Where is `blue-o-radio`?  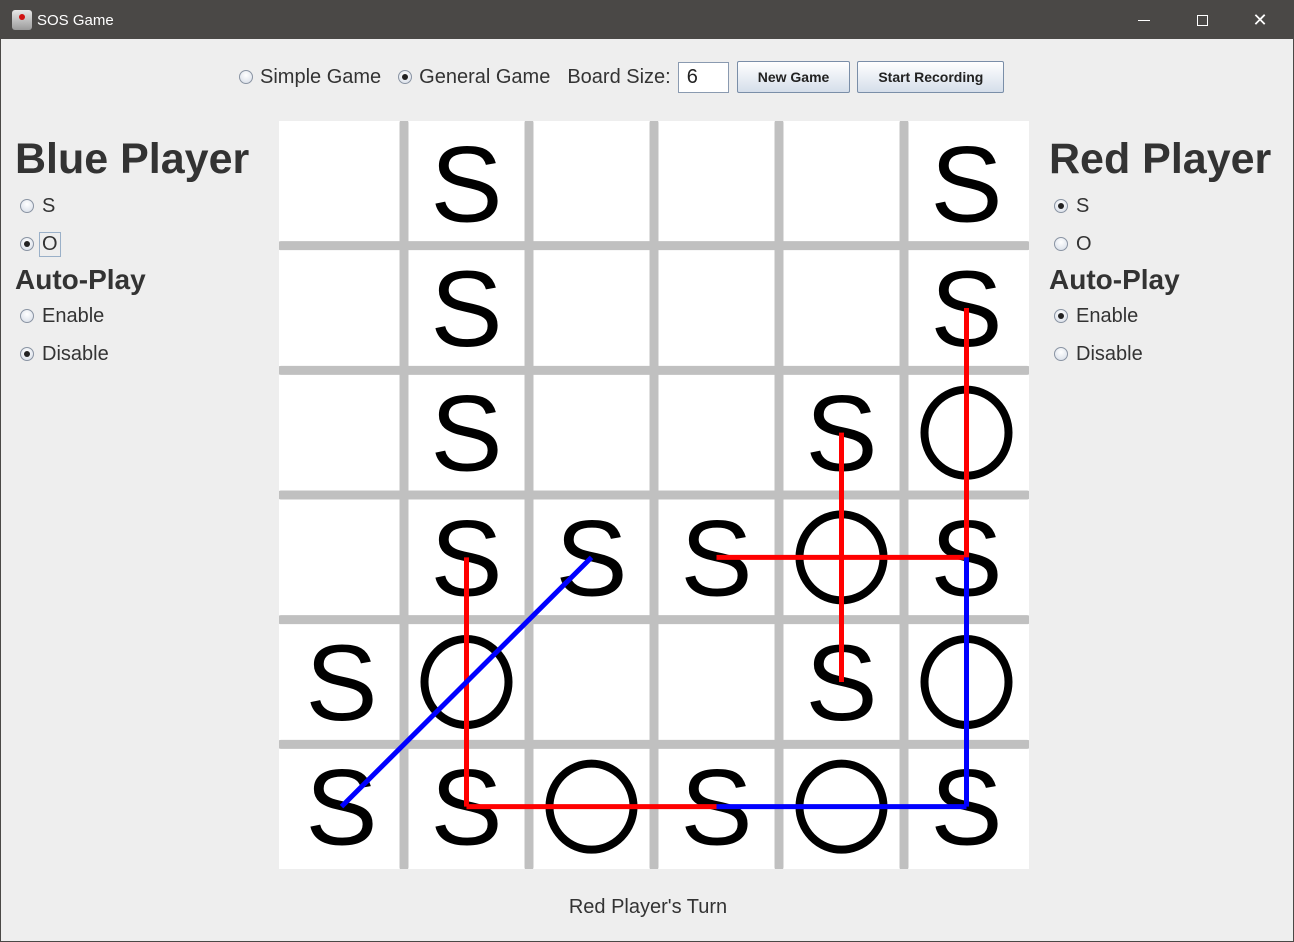
blue-o-radio is located at coordinates (27, 244).